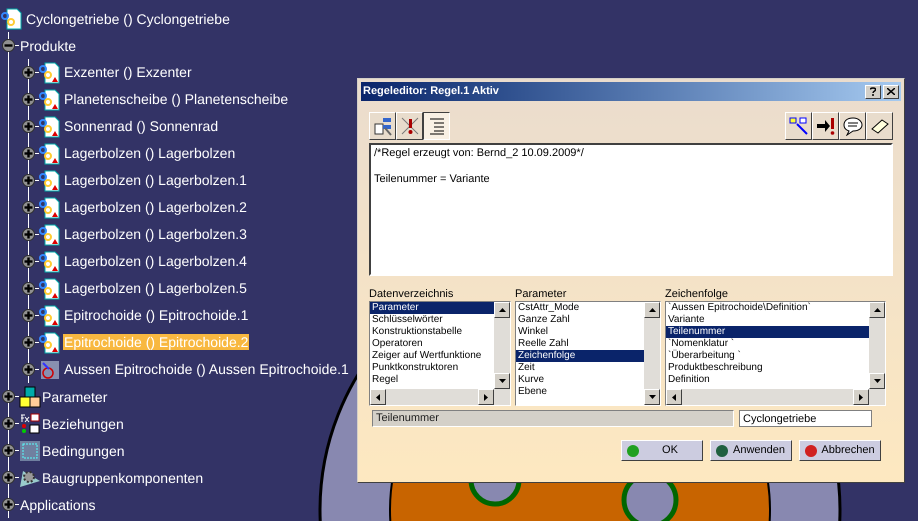 The image size is (918, 521). I want to click on tree-item: Lagerbolzen () Lagerbolzen.1, so click(155, 180).